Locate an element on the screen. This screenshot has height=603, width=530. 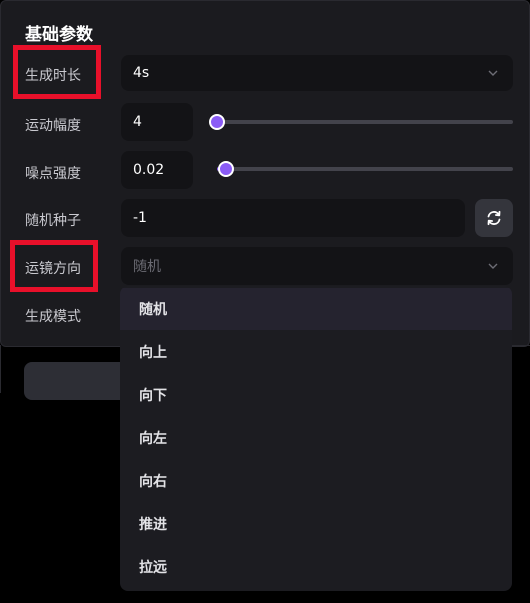
seed-input: -1 is located at coordinates (293, 218).